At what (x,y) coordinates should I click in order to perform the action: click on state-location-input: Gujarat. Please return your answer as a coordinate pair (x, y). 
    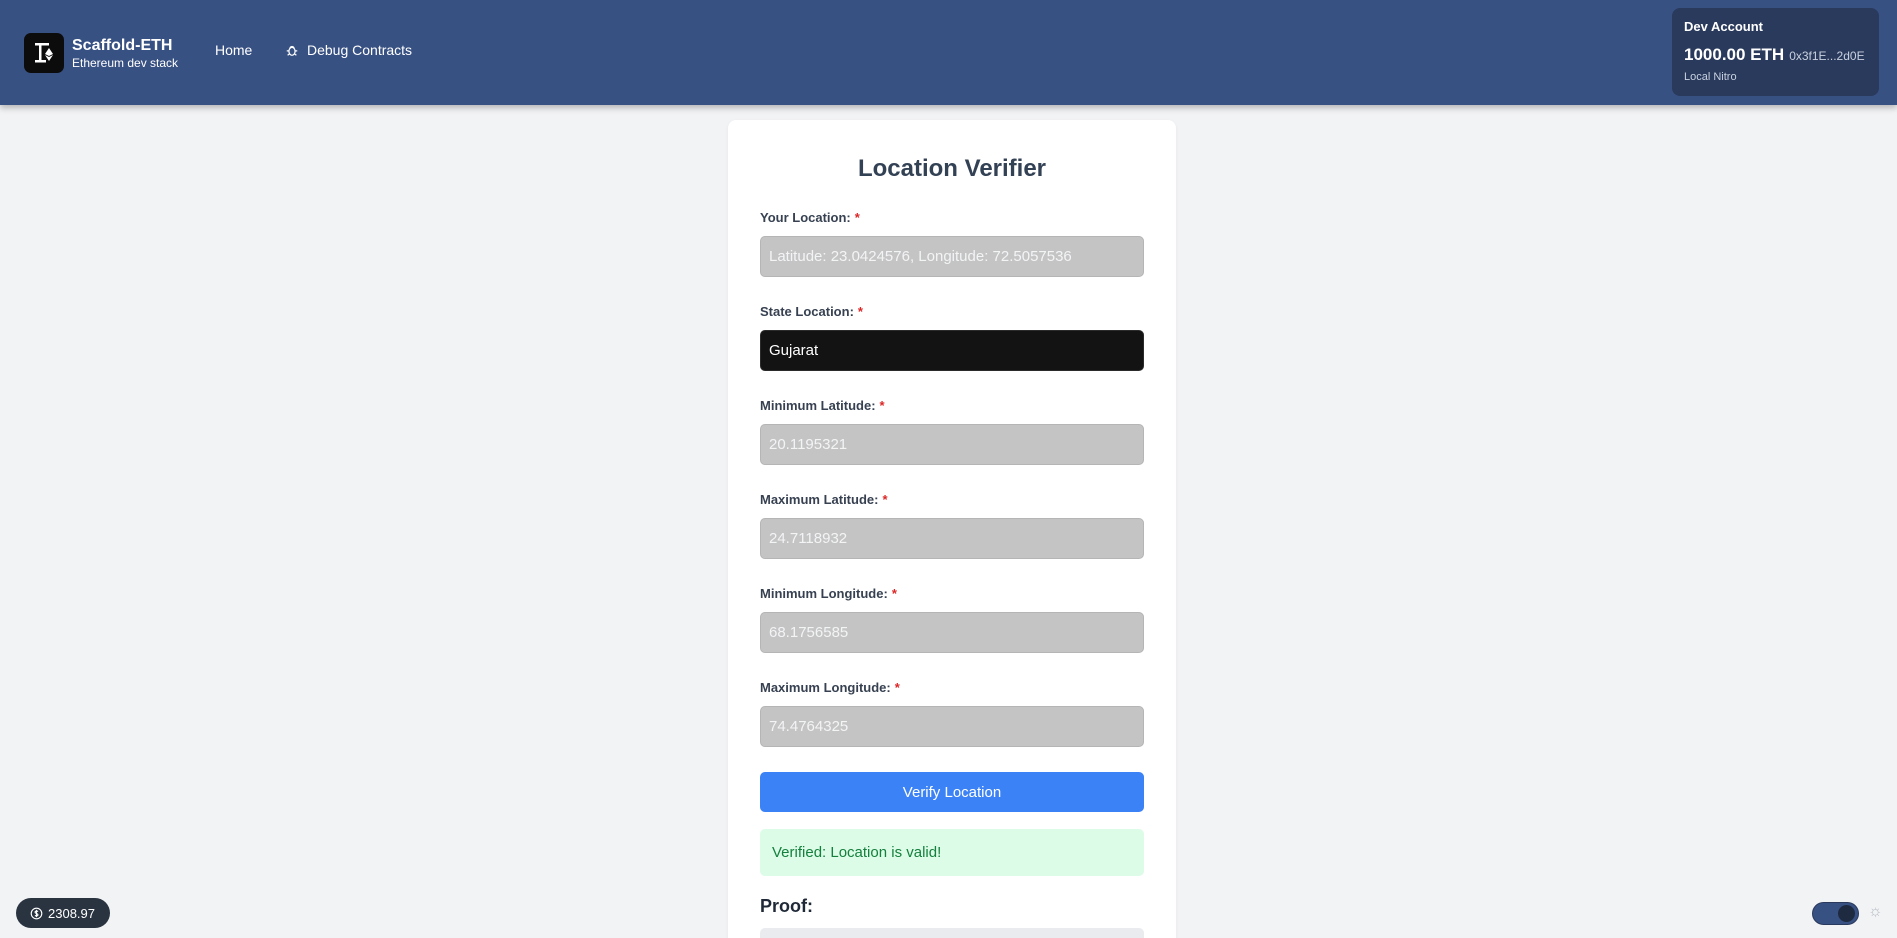
    Looking at the image, I should click on (952, 350).